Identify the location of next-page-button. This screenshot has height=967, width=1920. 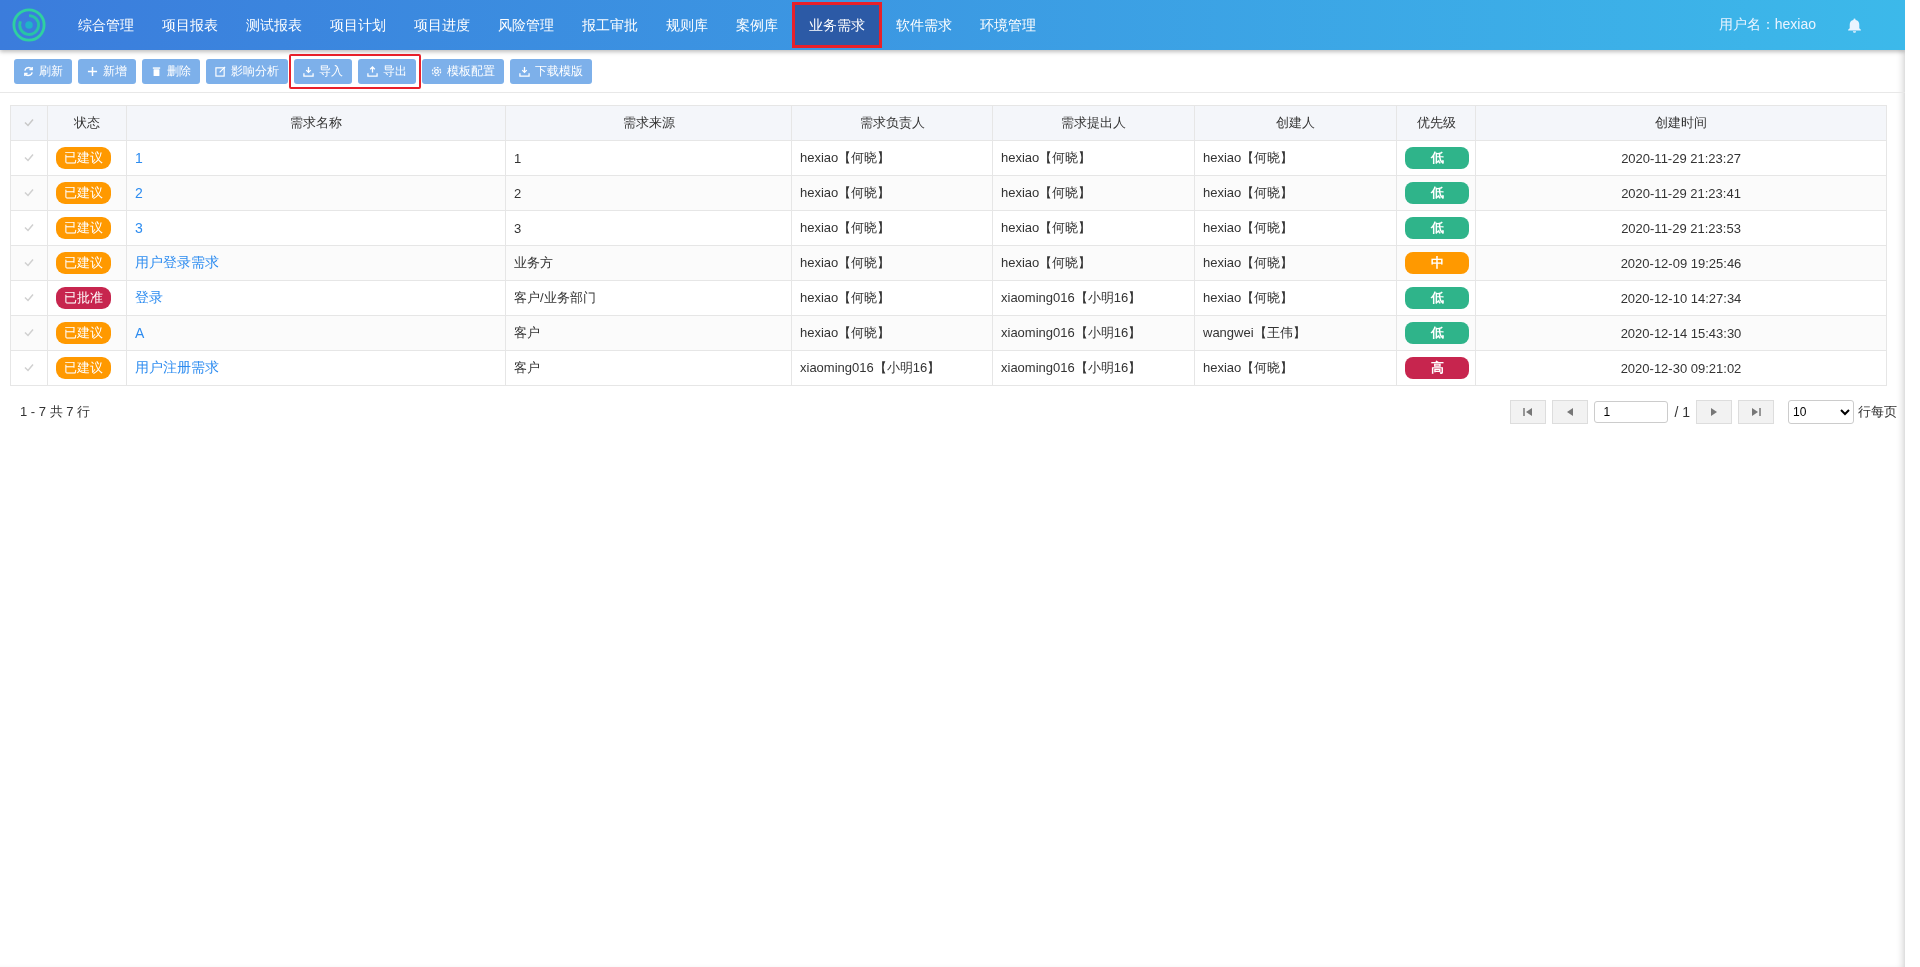
(1714, 412).